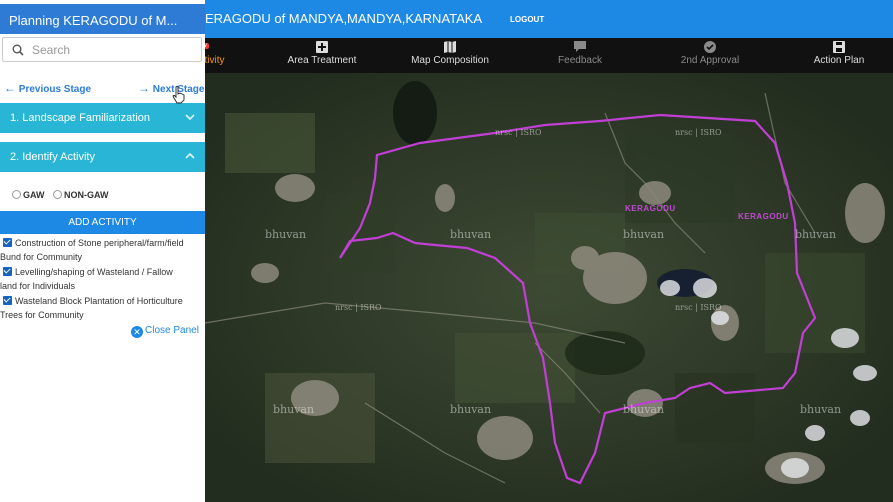 The height and width of the screenshot is (502, 893). What do you see at coordinates (580, 60) in the screenshot?
I see `tab-label: Feedback` at bounding box center [580, 60].